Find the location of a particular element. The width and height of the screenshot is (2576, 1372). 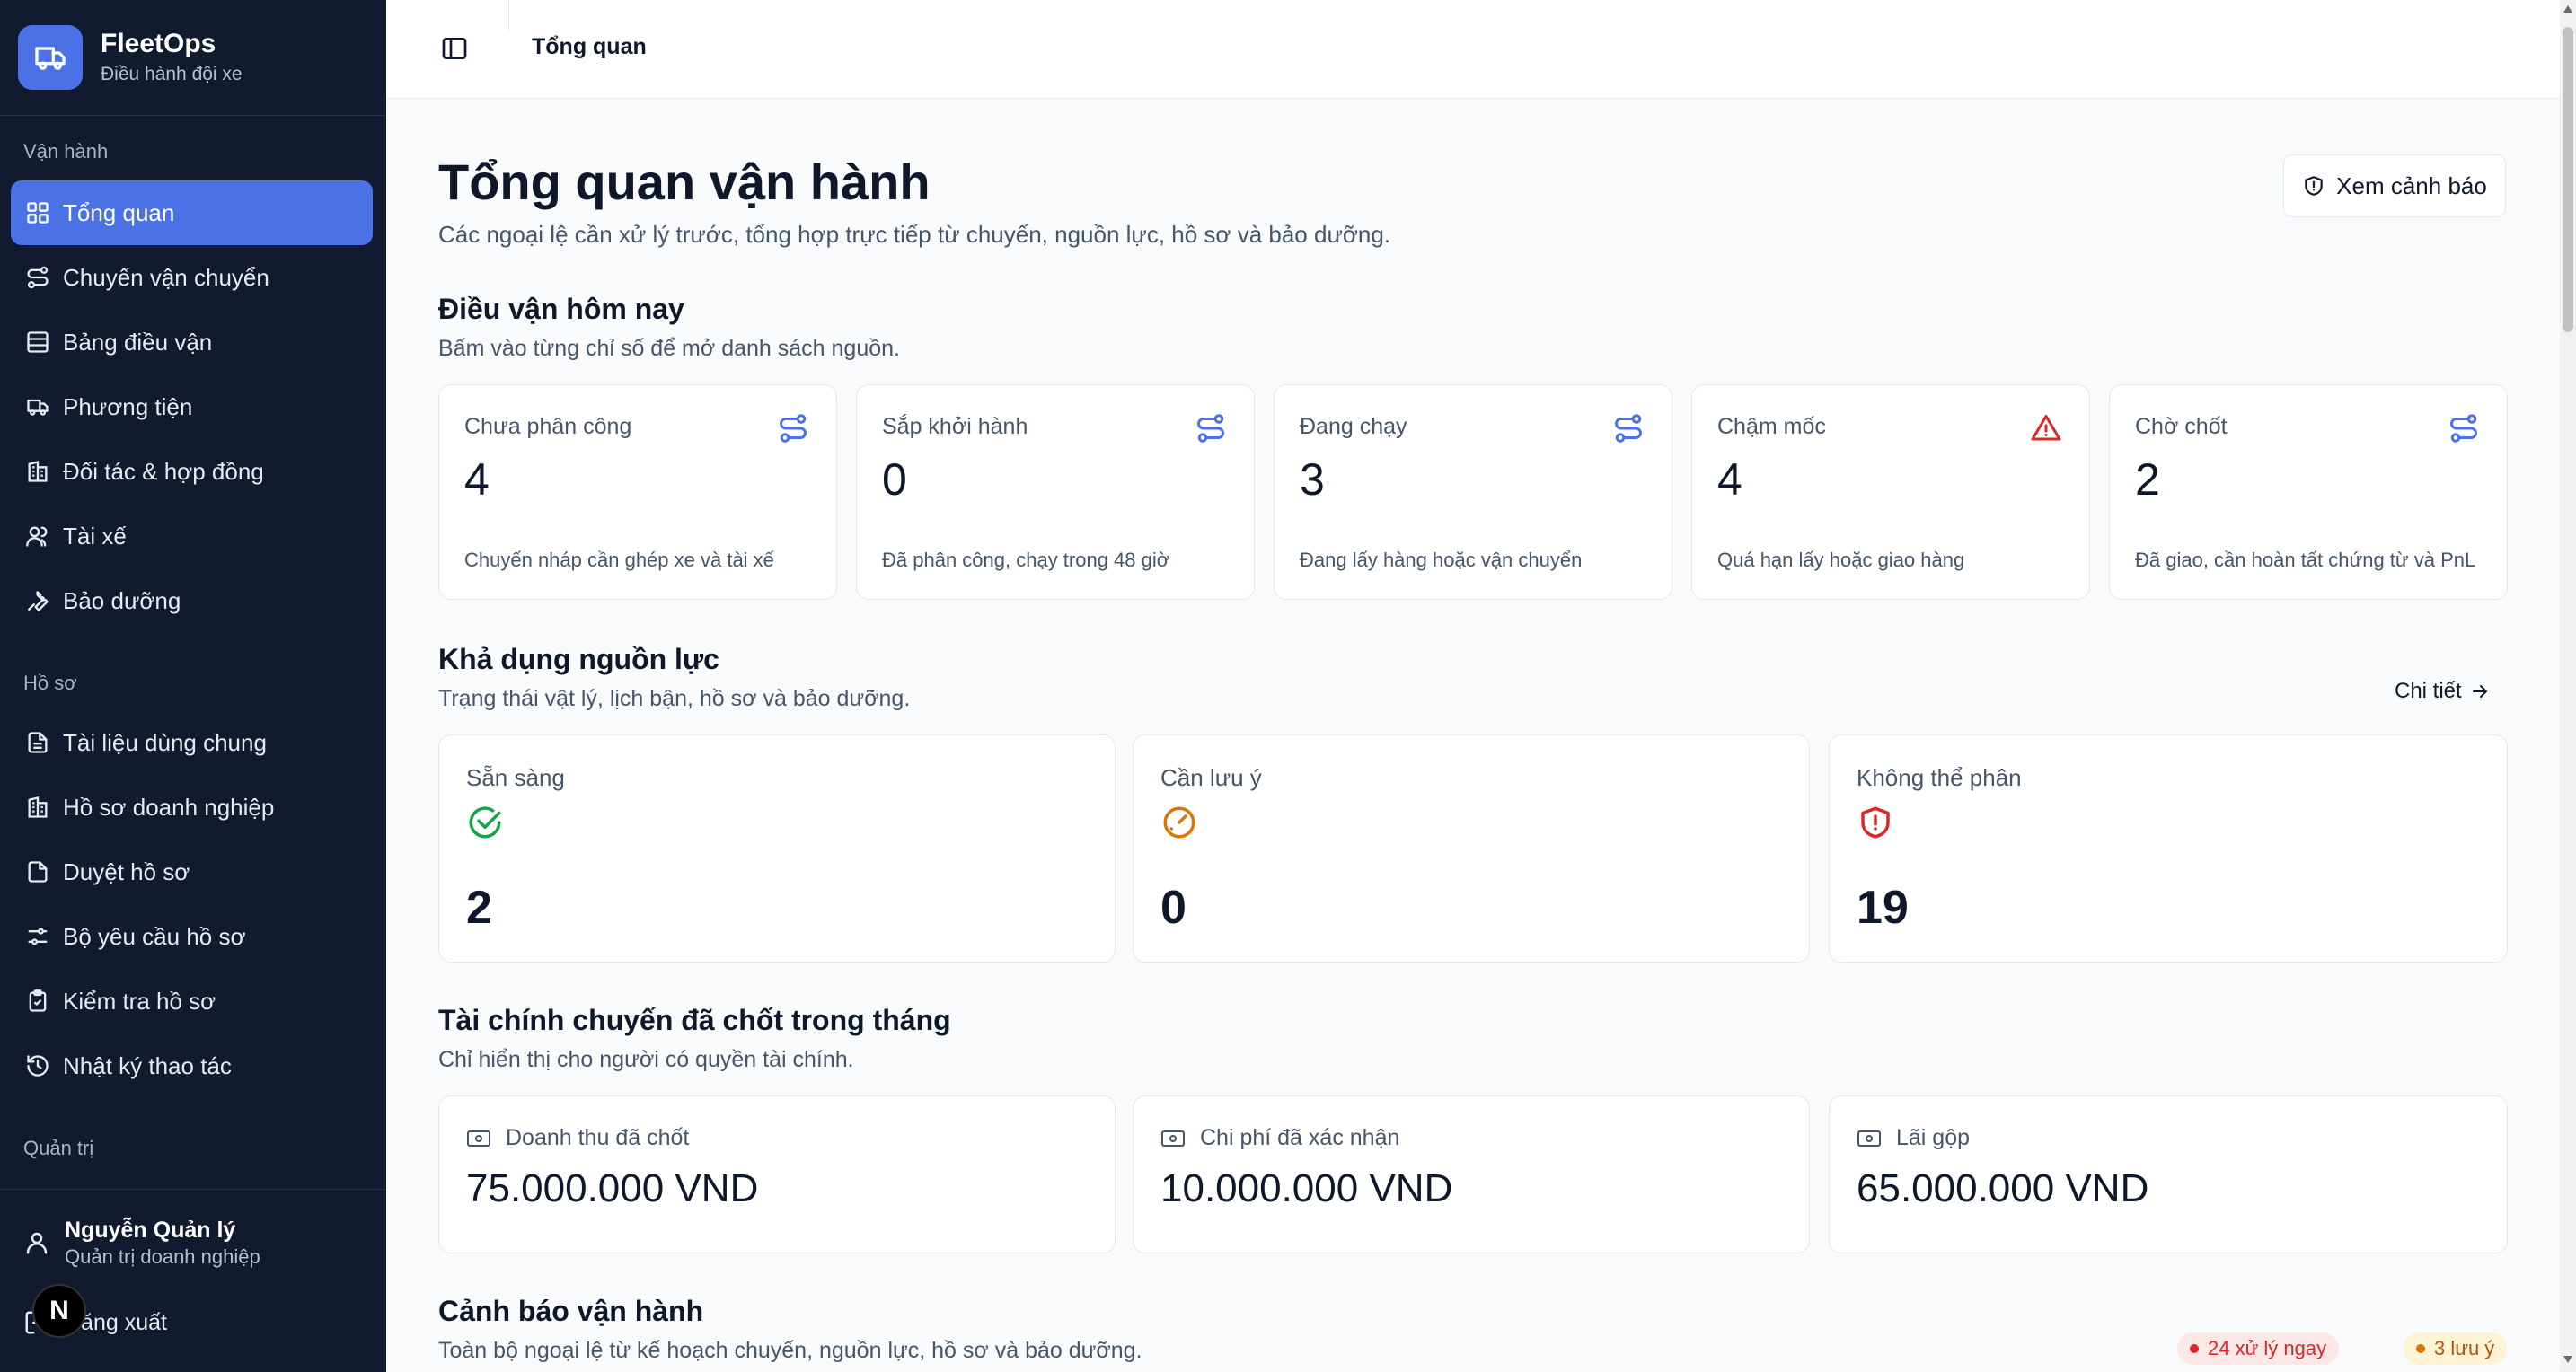

finance-value: 65.000.000 VND is located at coordinates (2003, 1188).